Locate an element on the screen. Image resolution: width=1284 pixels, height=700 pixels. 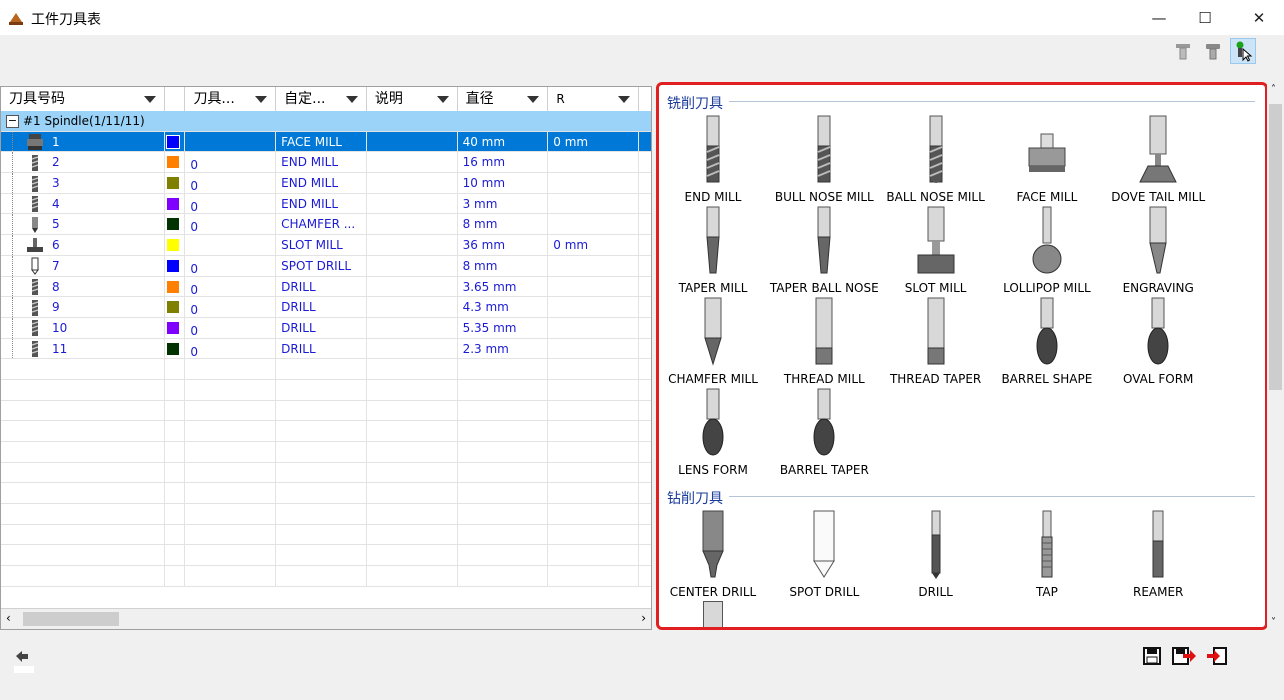
tool-type-item is located at coordinates (713, 614).